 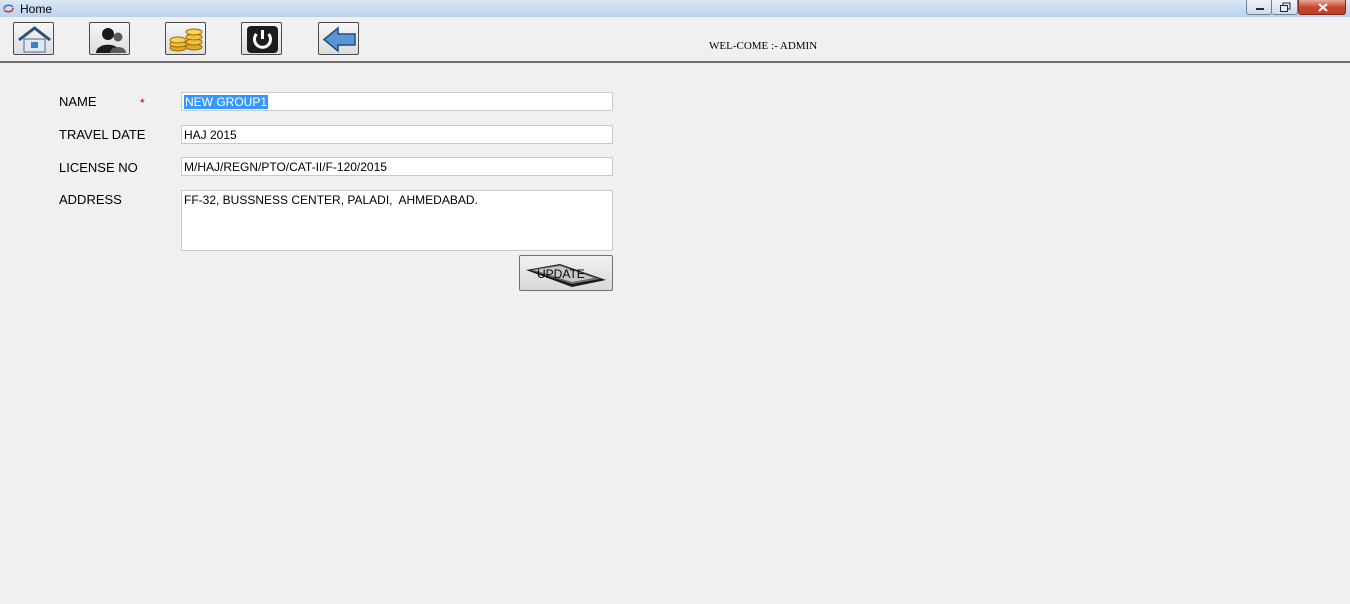 I want to click on name-field-value: NEW GROUP1, so click(x=226, y=102).